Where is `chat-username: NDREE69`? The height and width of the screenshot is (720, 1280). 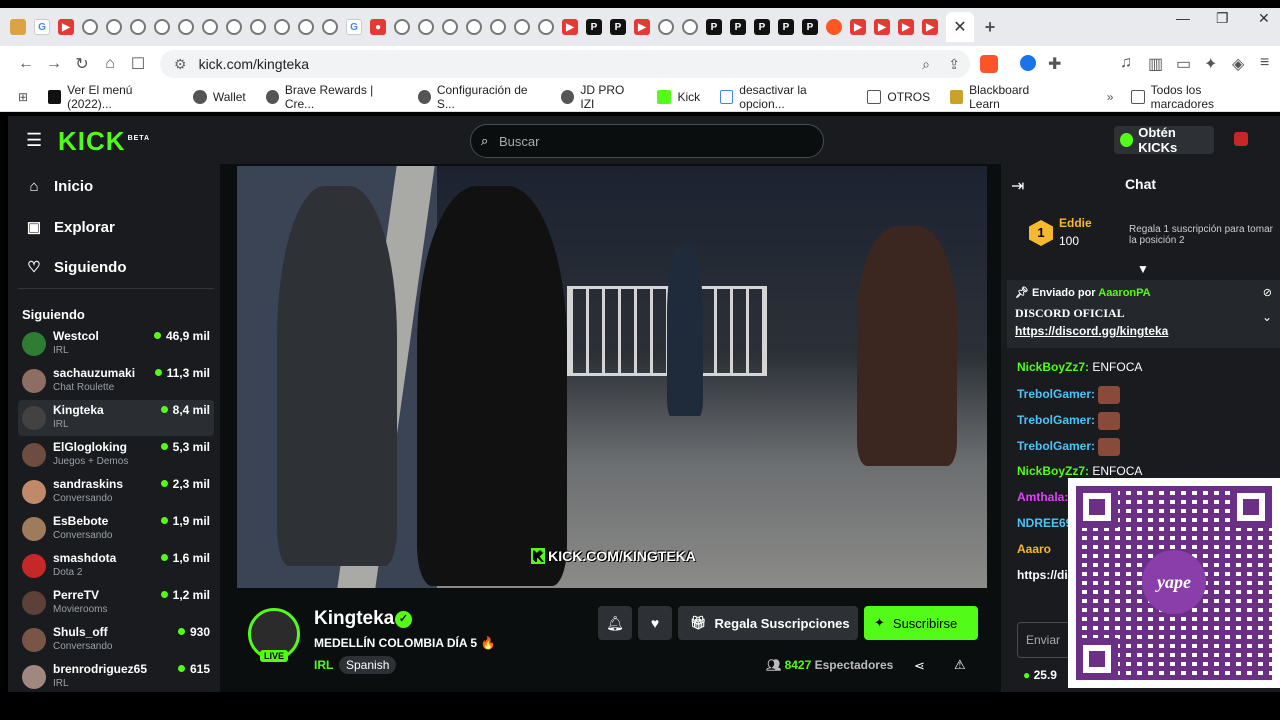
chat-username: NDREE69 is located at coordinates (1044, 523).